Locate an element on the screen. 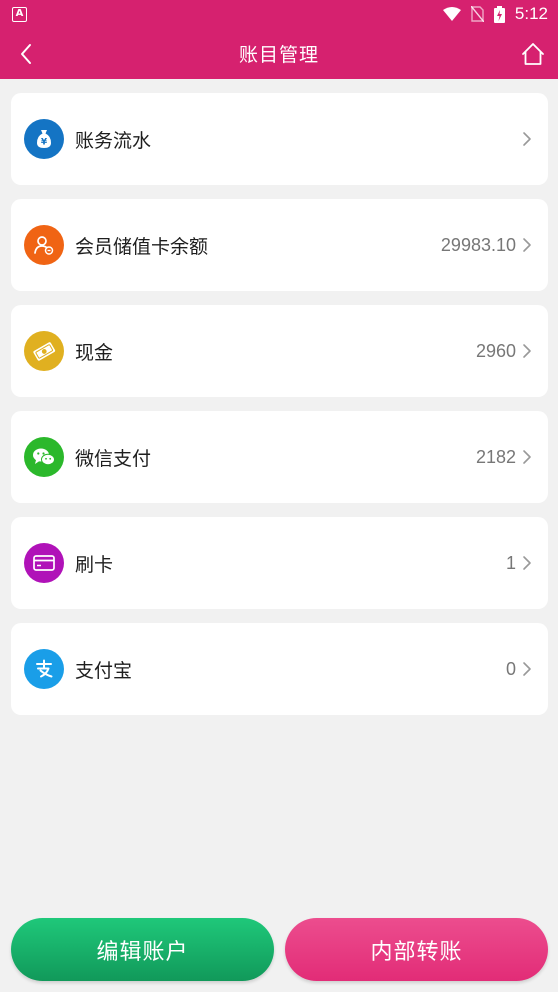 The height and width of the screenshot is (992, 558). app-header: 账目管理 is located at coordinates (279, 53).